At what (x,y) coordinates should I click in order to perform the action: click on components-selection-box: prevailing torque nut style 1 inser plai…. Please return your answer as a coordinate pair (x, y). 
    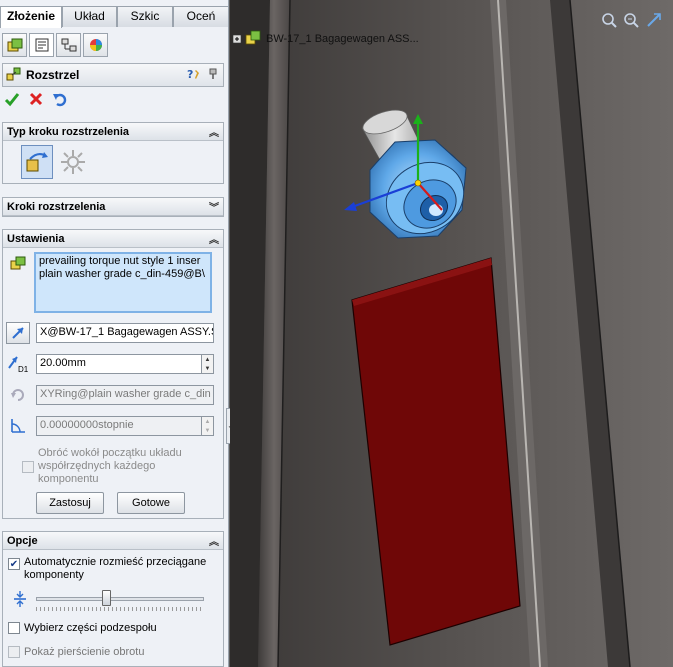
    Looking at the image, I should click on (123, 282).